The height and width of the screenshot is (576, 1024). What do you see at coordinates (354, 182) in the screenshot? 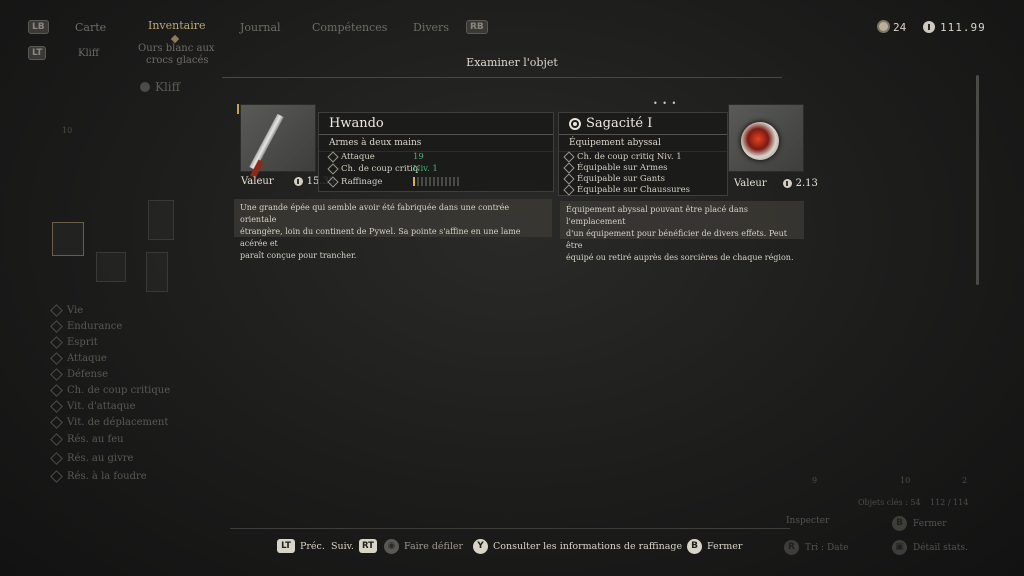
I see `attr-raffinage: Raffinage` at bounding box center [354, 182].